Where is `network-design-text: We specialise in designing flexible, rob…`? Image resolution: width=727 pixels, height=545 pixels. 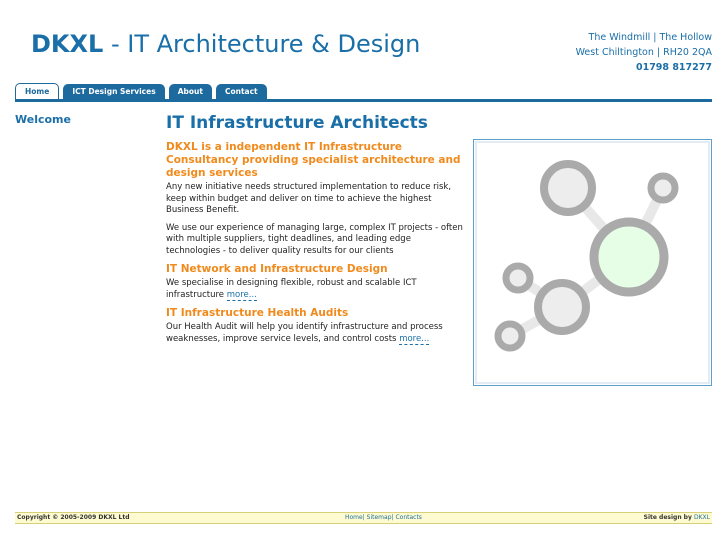 network-design-text: We specialise in designing flexible, rob… is located at coordinates (291, 289).